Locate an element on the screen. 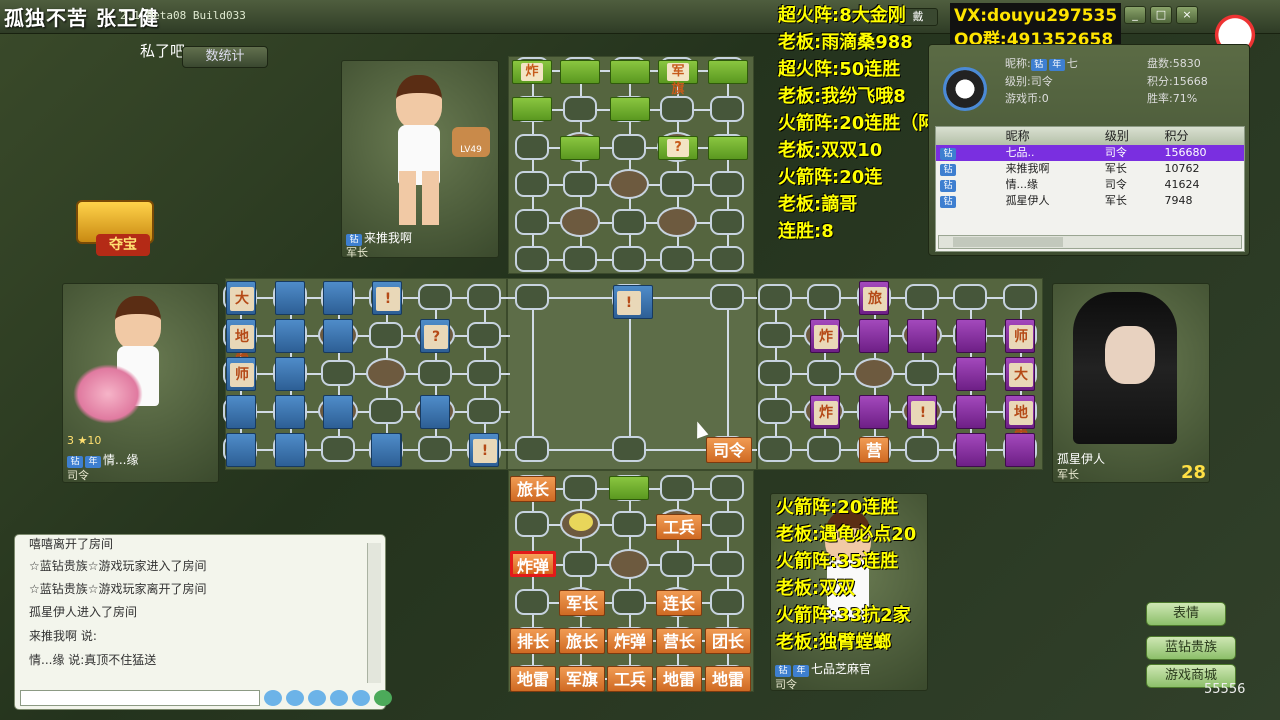 Image resolution: width=1280 pixels, height=720 pixels. close-button: × is located at coordinates (1187, 15).